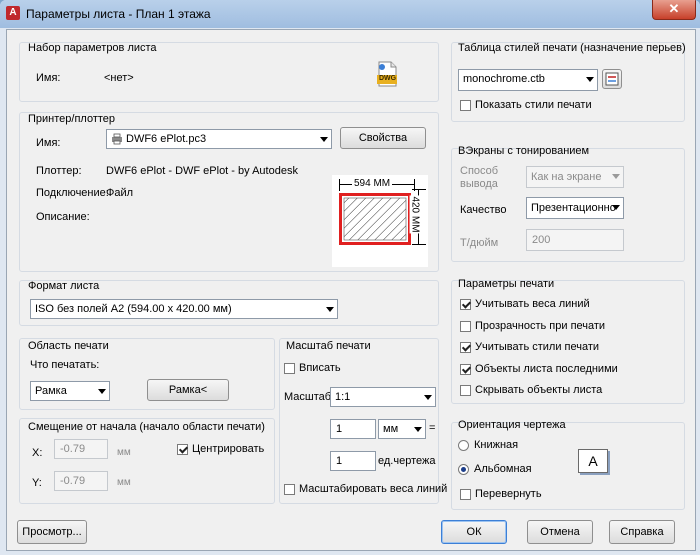  Describe the element at coordinates (13, 13) in the screenshot. I see `autocad-app-icon: A` at that location.